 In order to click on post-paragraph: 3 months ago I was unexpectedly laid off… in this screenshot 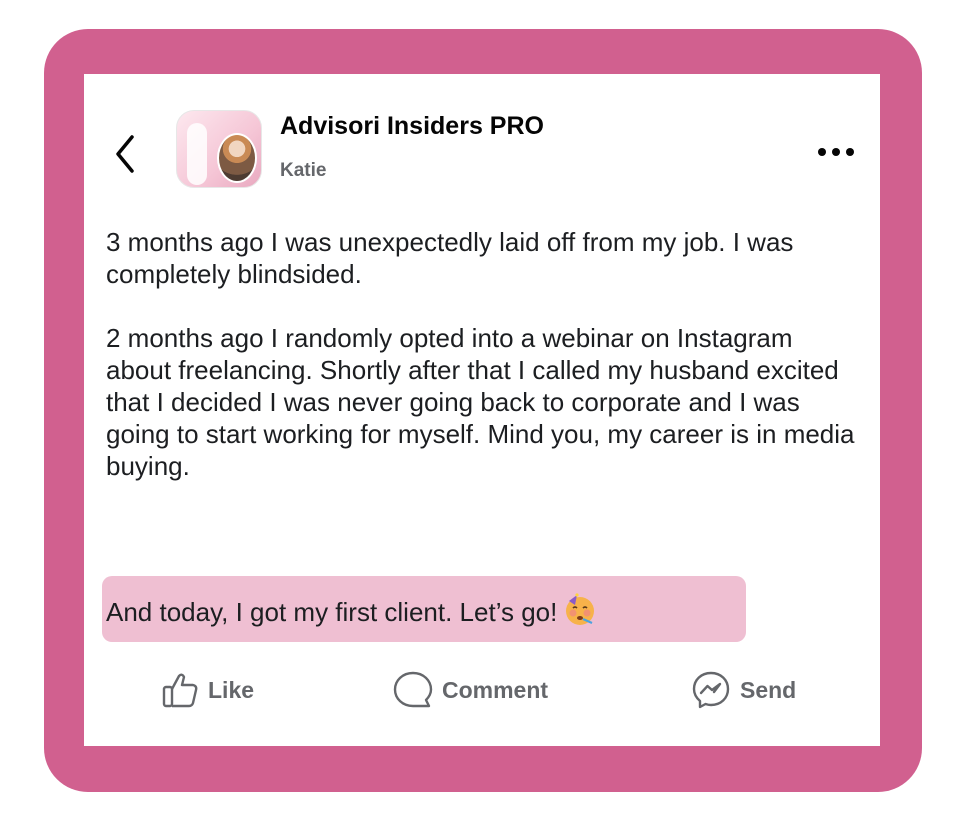, I will do `click(450, 258)`.